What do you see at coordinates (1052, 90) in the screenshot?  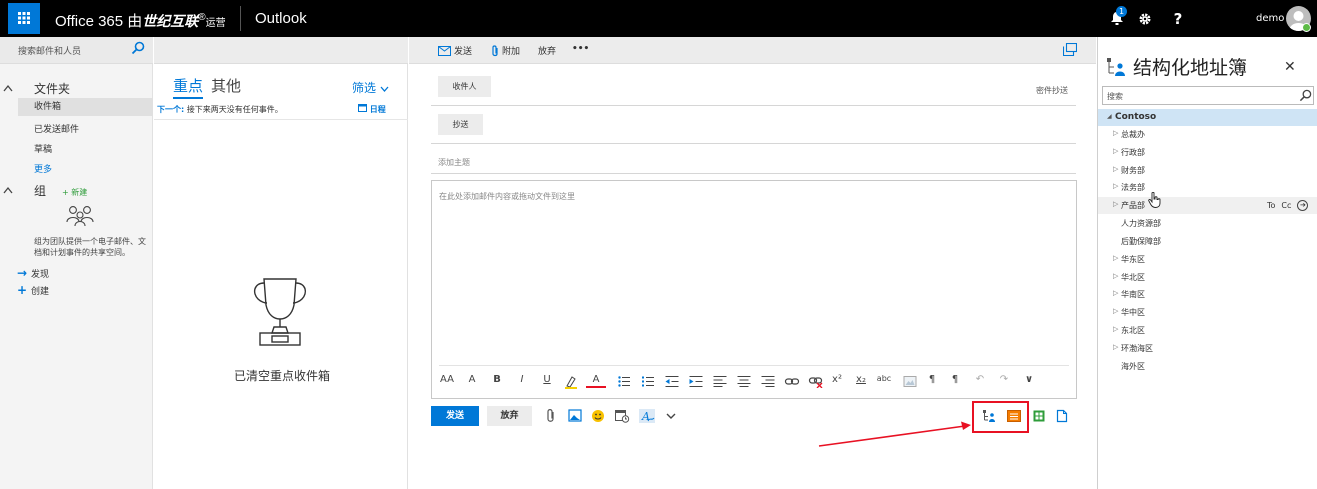 I see `bcc-link: 密件抄送` at bounding box center [1052, 90].